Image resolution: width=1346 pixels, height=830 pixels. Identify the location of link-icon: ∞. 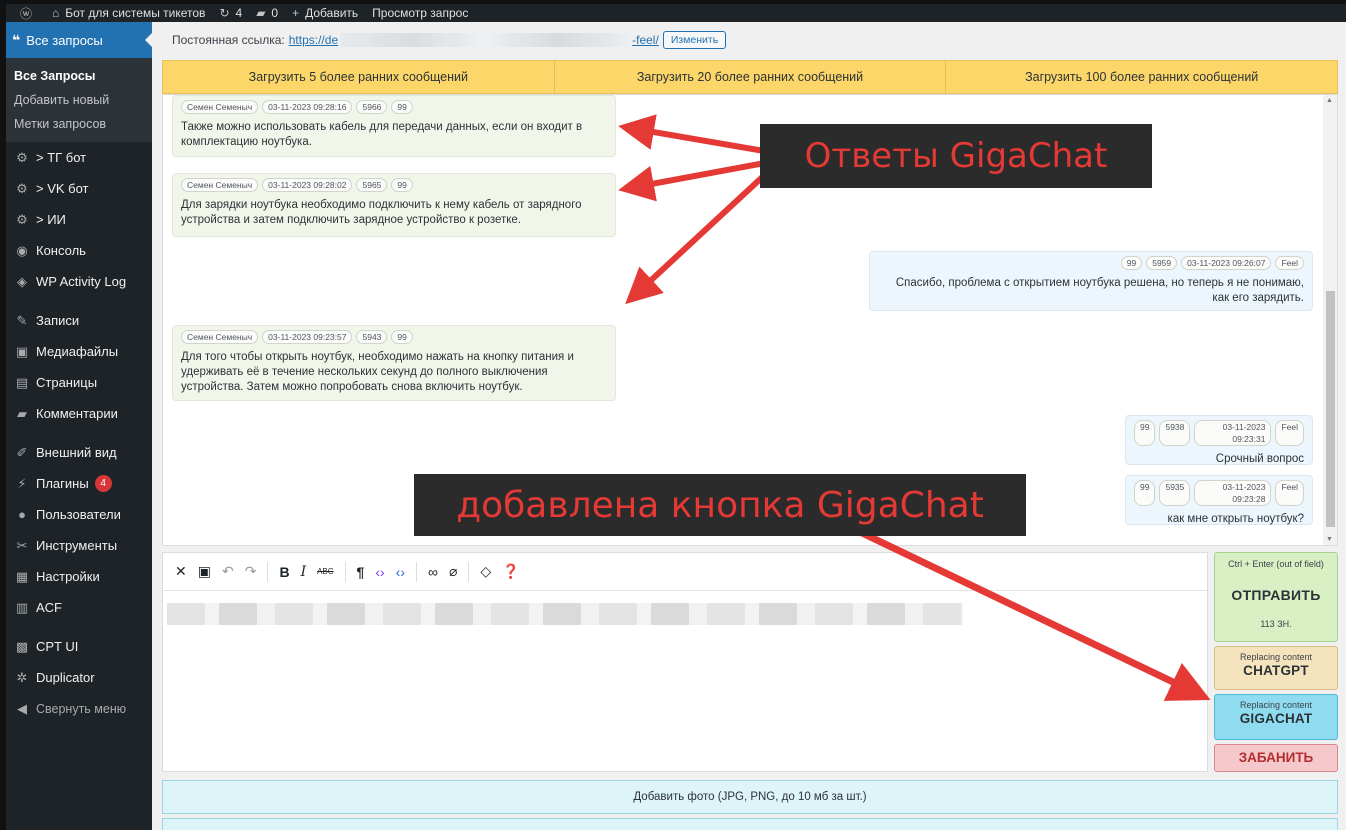
(433, 572).